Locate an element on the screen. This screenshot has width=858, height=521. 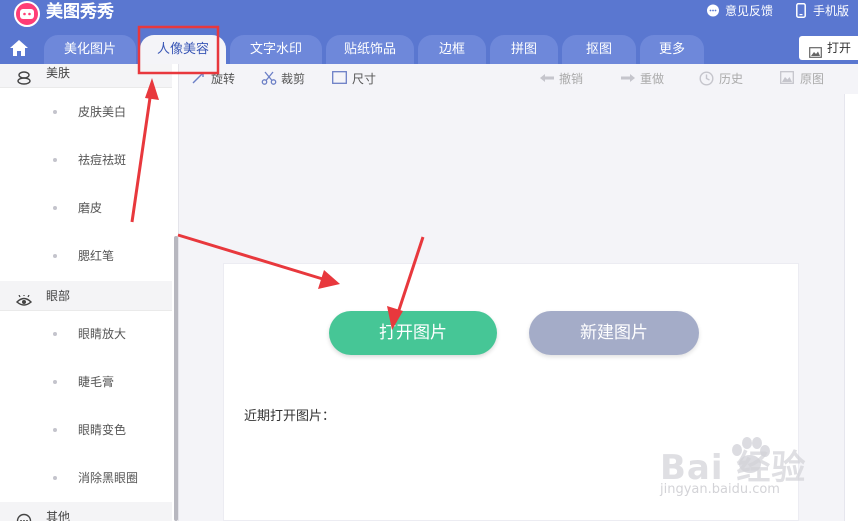
sidebar-item-mascara: 睫毛膏 is located at coordinates (86, 382).